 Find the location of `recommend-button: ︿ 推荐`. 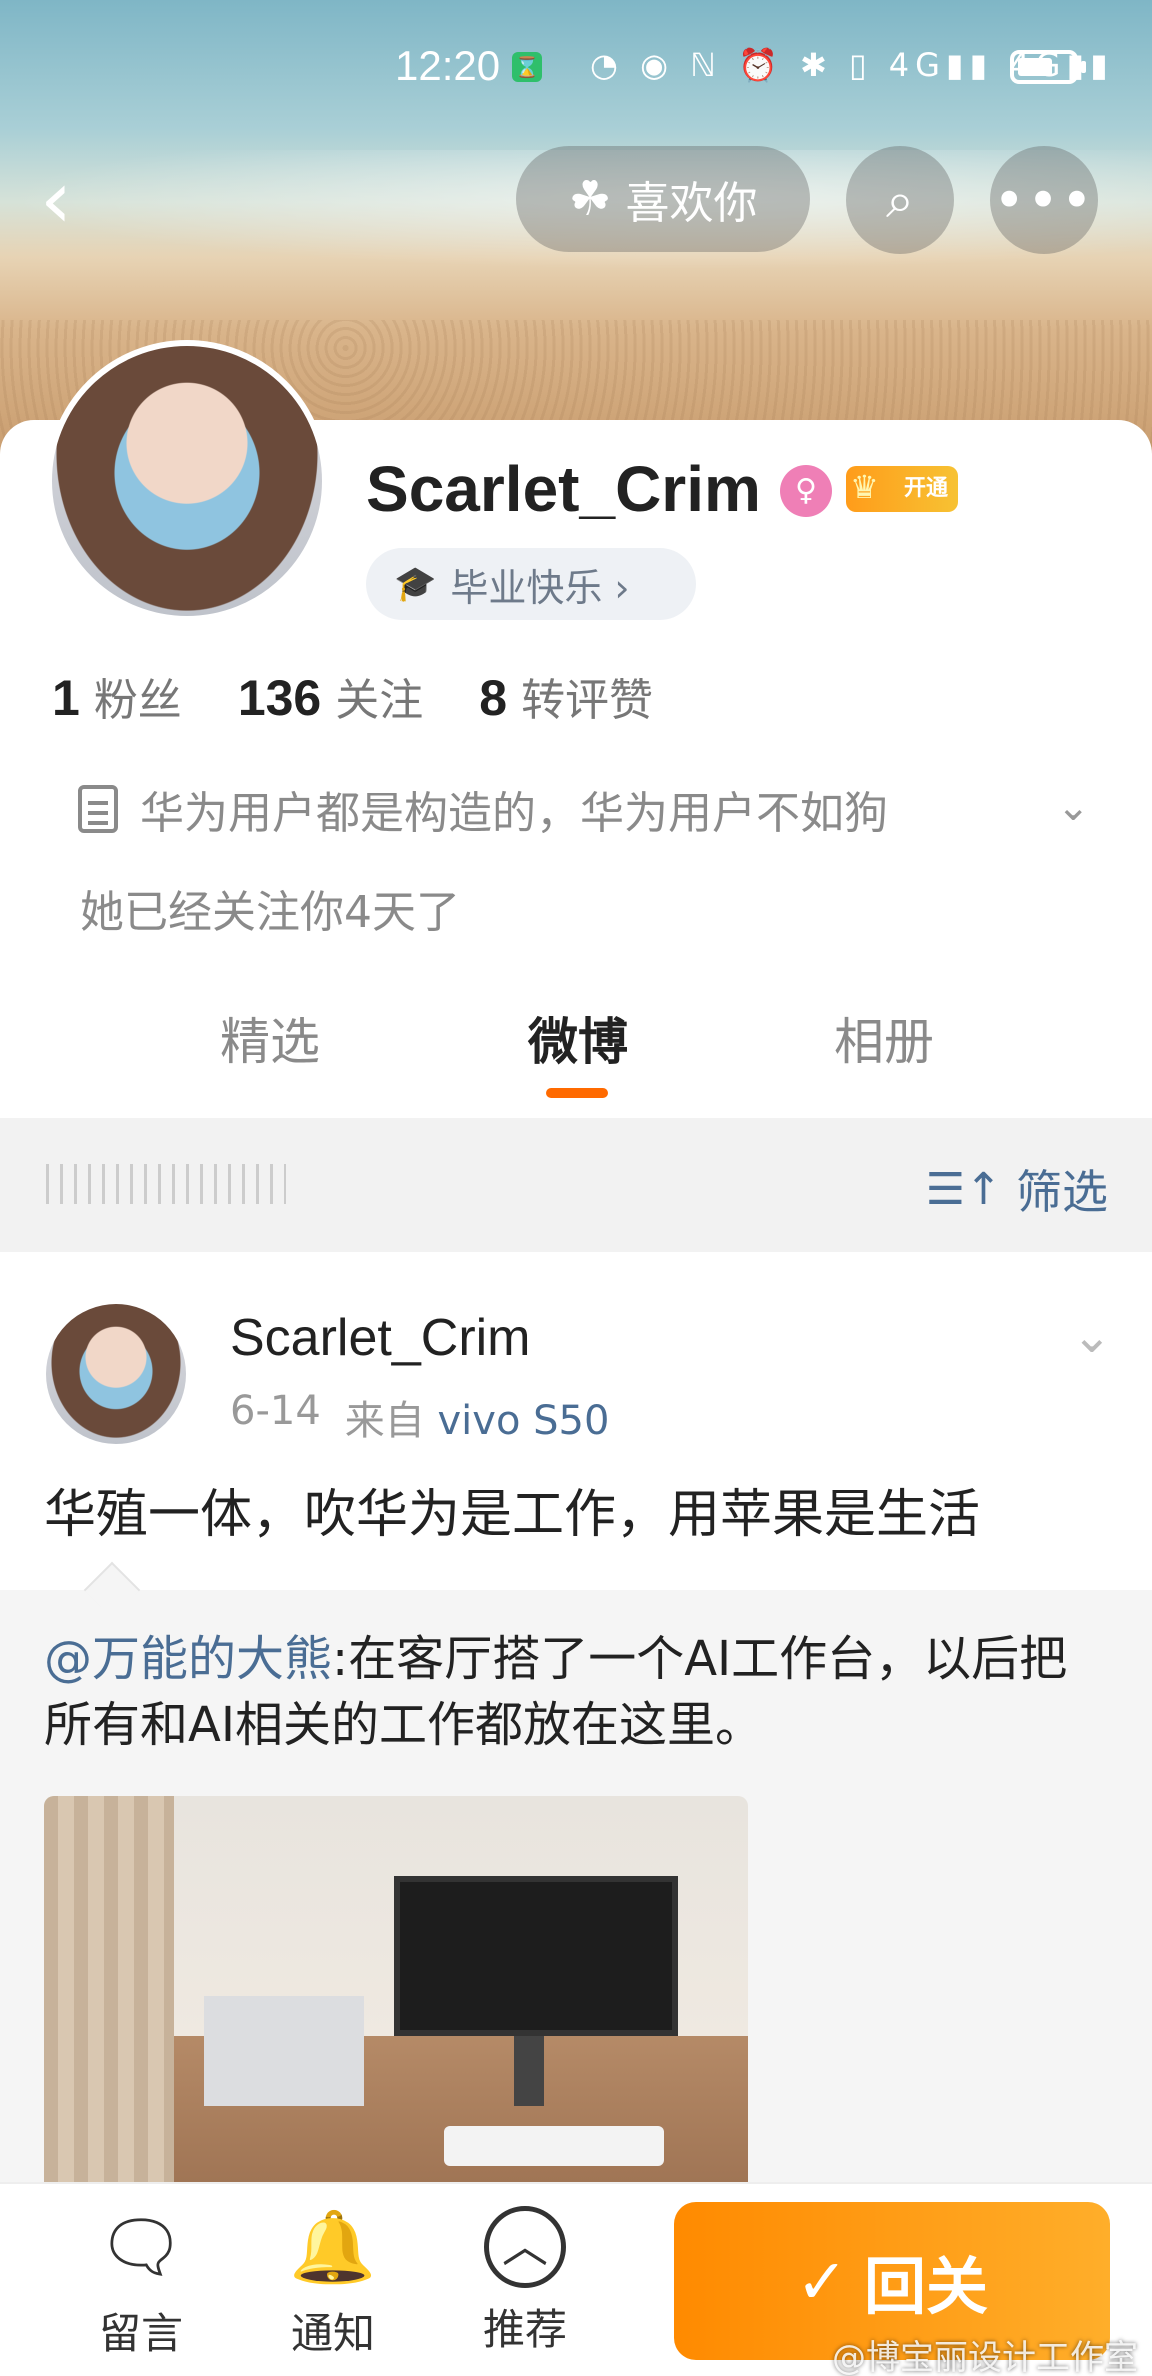

recommend-button: ︿ 推荐 is located at coordinates (525, 2279).